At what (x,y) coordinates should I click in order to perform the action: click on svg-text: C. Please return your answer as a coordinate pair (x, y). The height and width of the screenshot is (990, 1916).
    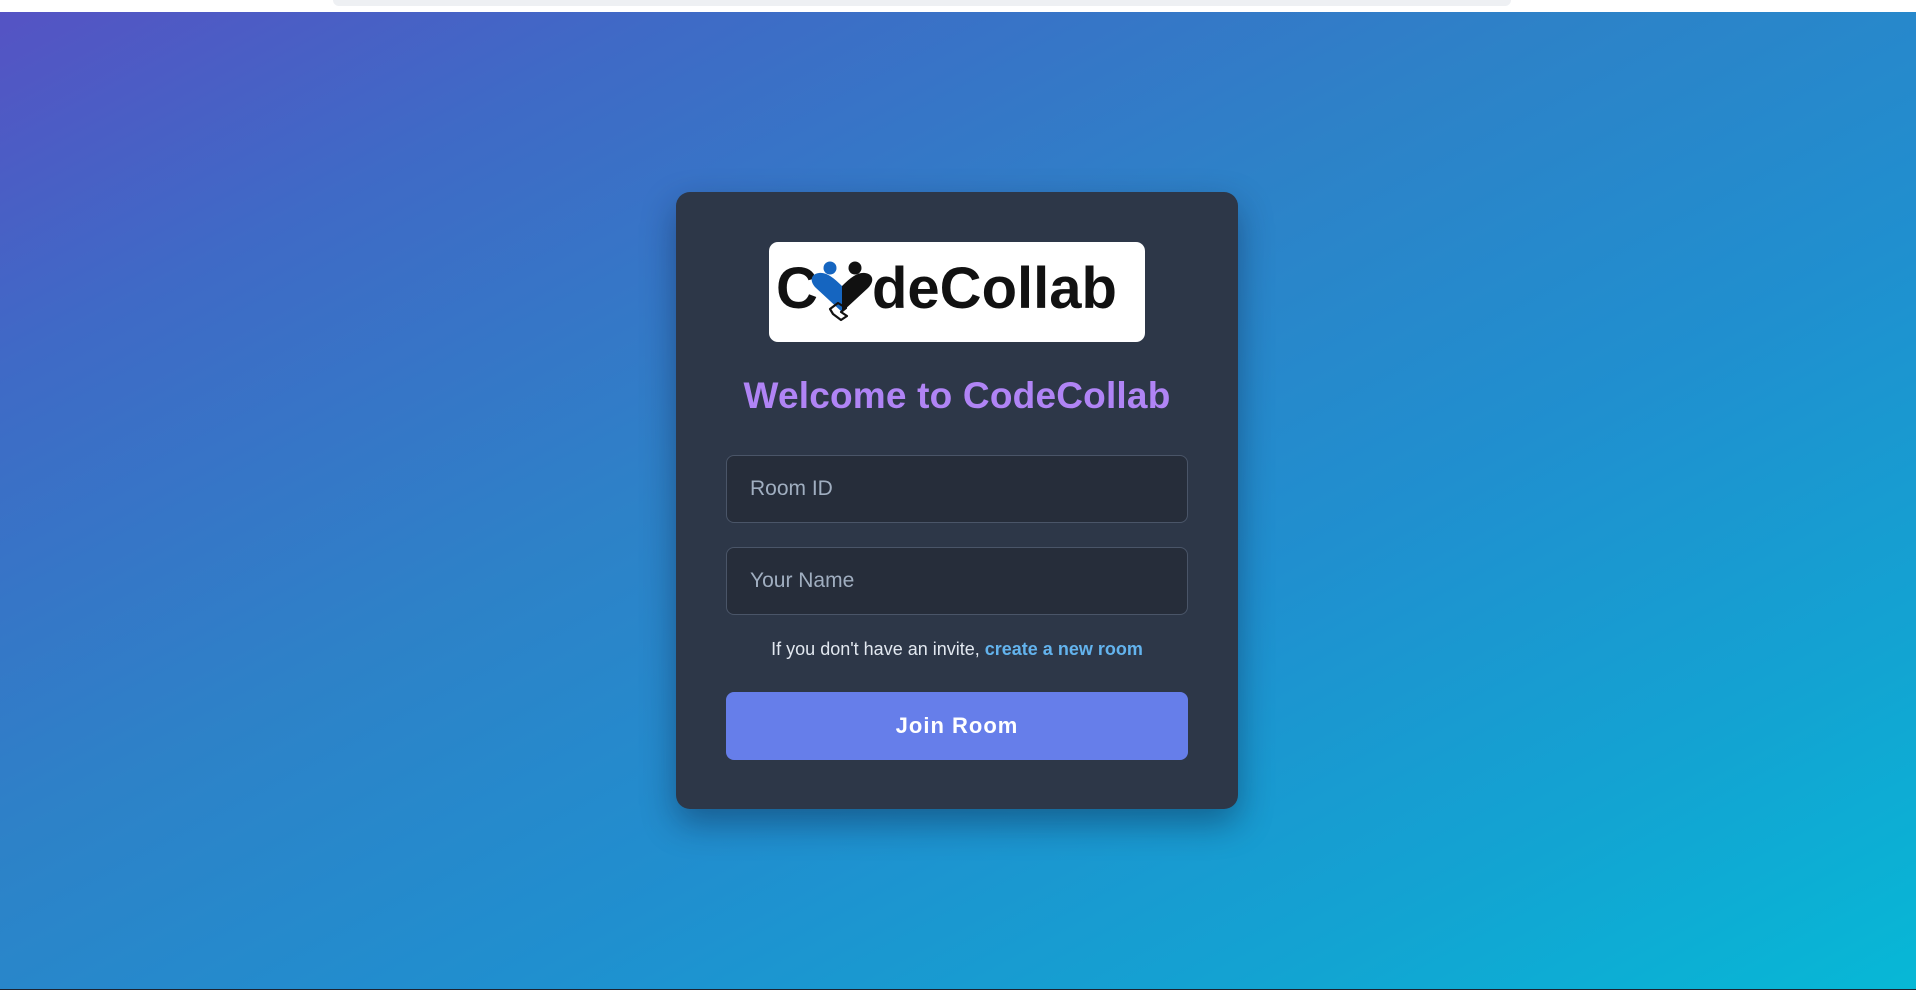
    Looking at the image, I should click on (797, 288).